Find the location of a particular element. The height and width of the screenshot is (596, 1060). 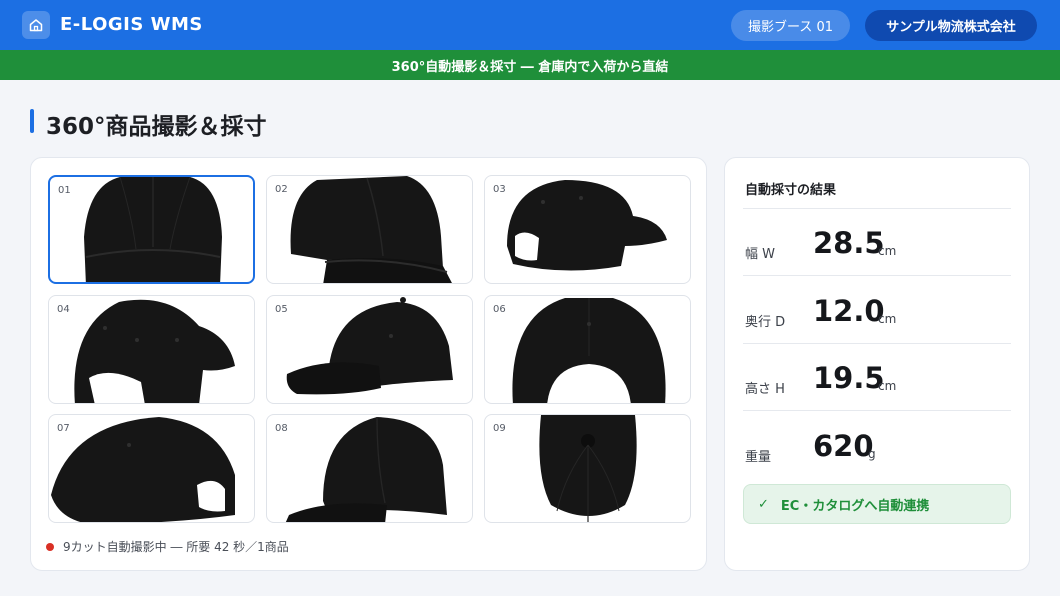

info-banner: 360°自動撮影＆採寸 ― 倉庫内で入荷から直結 is located at coordinates (530, 65).